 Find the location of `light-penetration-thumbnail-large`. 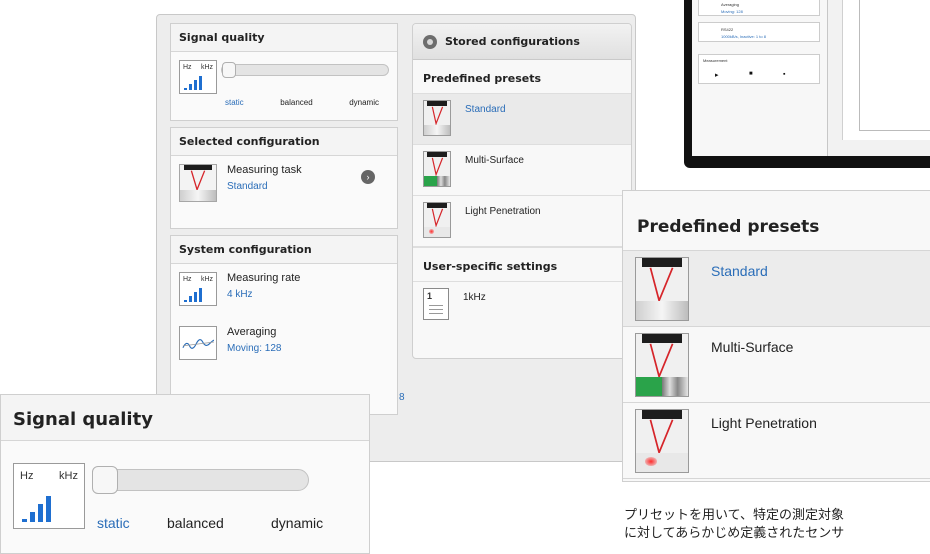

light-penetration-thumbnail-large is located at coordinates (662, 441).